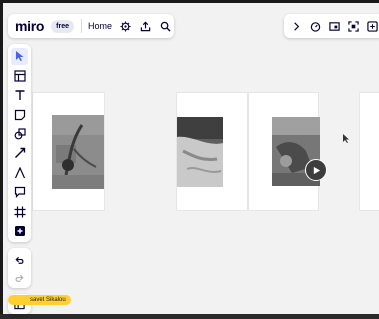  I want to click on sticky-note-tool, so click(19, 114).